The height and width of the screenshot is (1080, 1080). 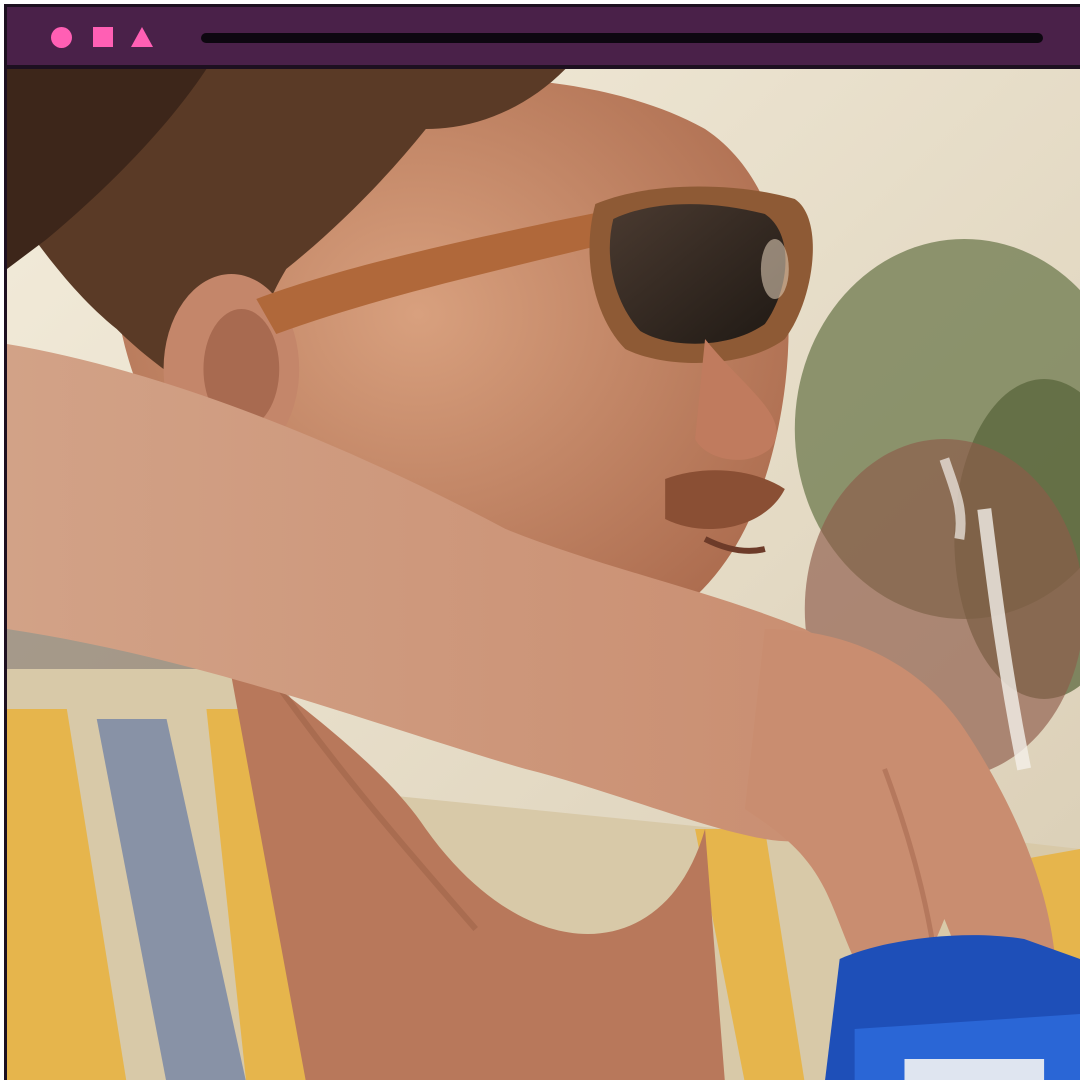 I want to click on square-icon, so click(x=103, y=37).